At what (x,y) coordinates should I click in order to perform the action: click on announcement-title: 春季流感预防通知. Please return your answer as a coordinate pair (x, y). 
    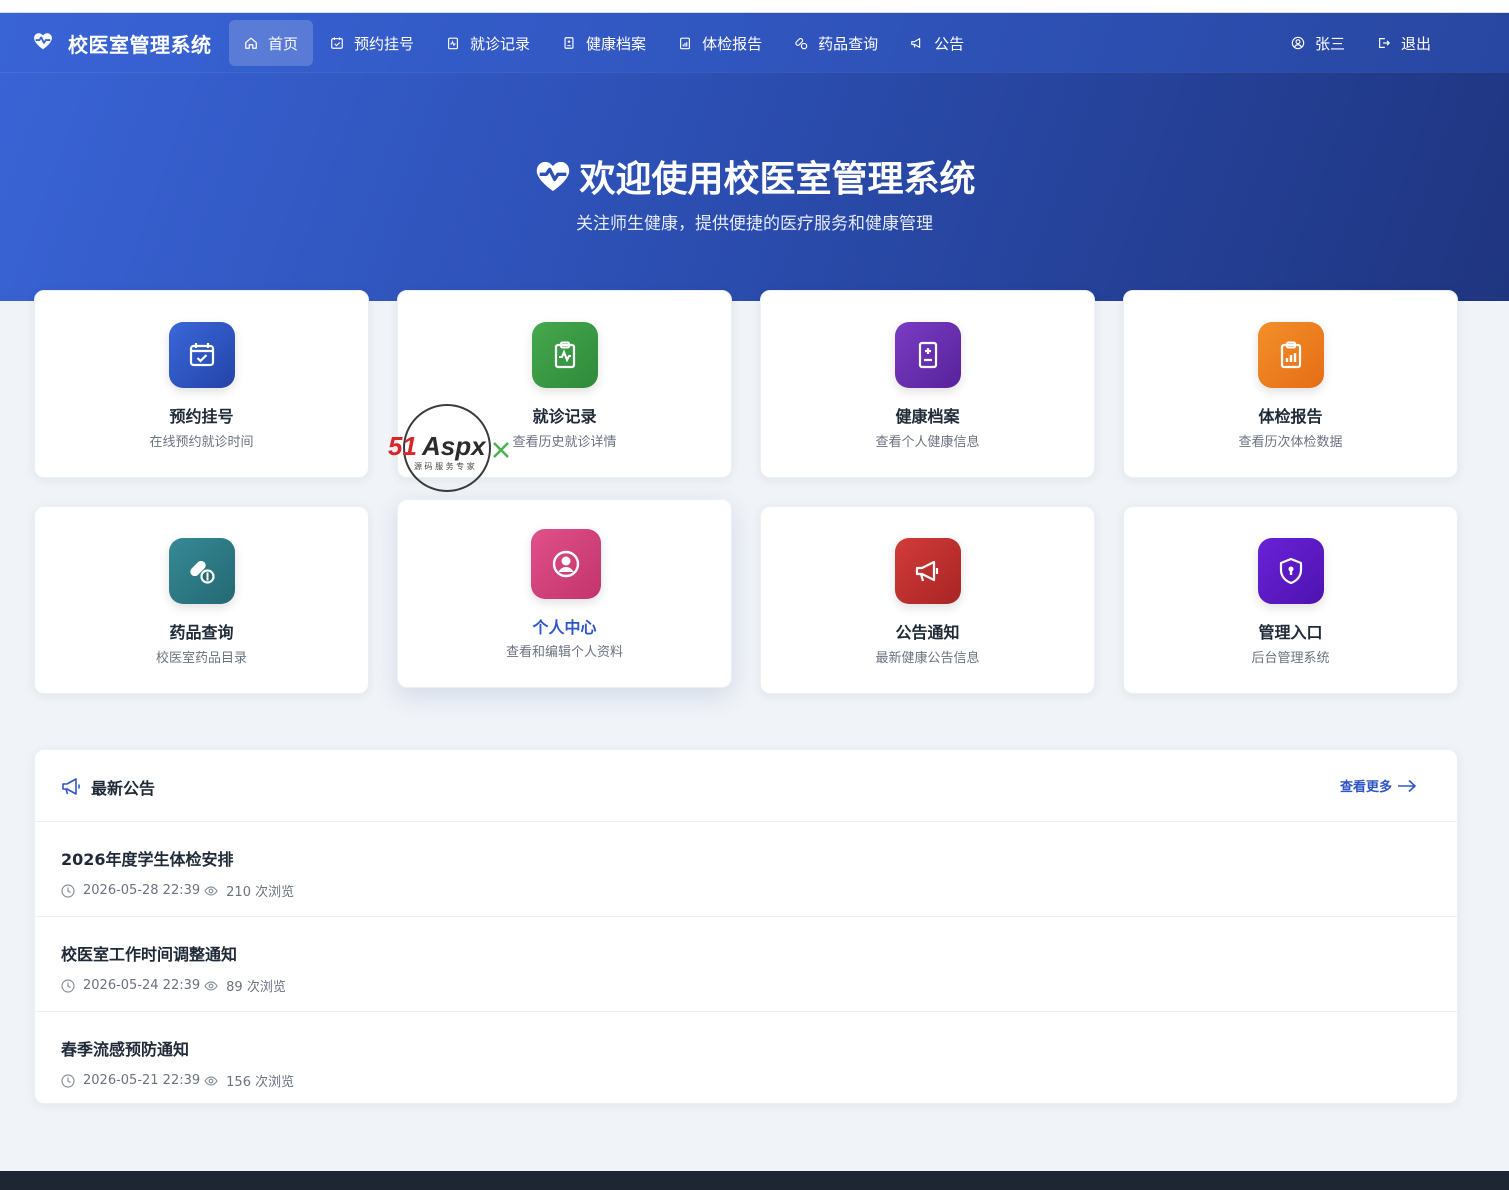
    Looking at the image, I should click on (125, 1049).